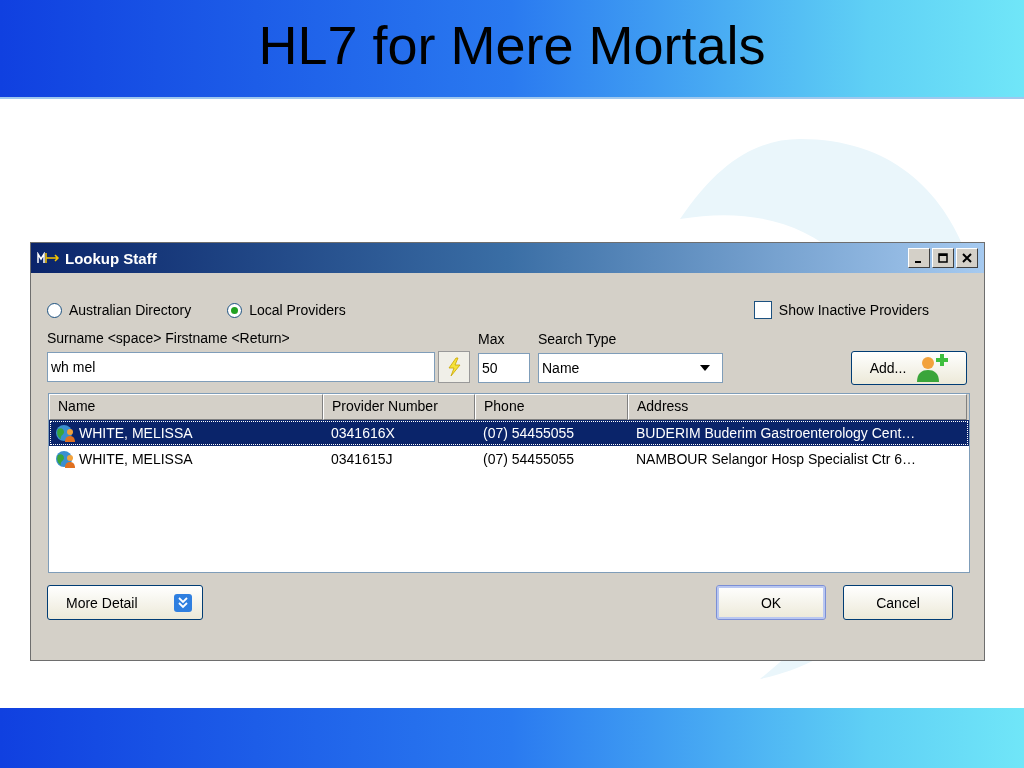 This screenshot has height=768, width=1024. I want to click on maximize-icon, so click(943, 258).